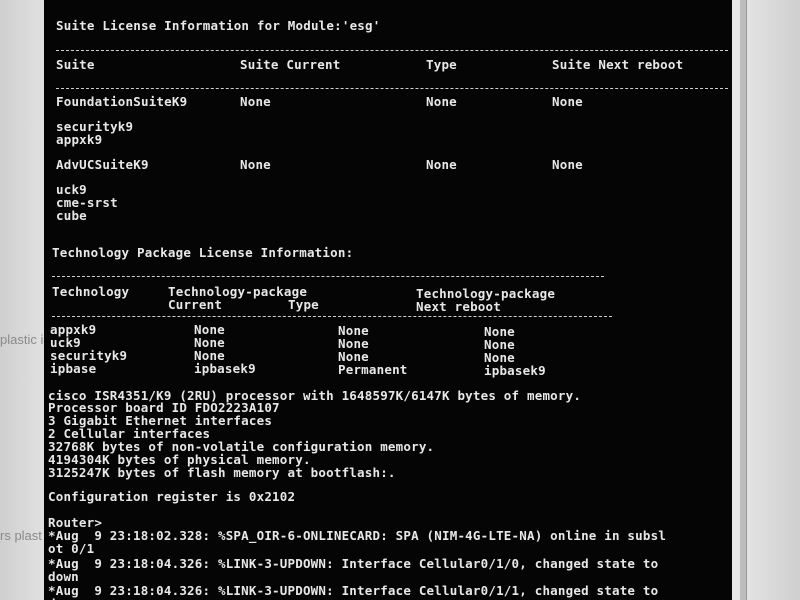 The height and width of the screenshot is (600, 800). What do you see at coordinates (25, 339) in the screenshot?
I see `background-text-snippet: plastic is` at bounding box center [25, 339].